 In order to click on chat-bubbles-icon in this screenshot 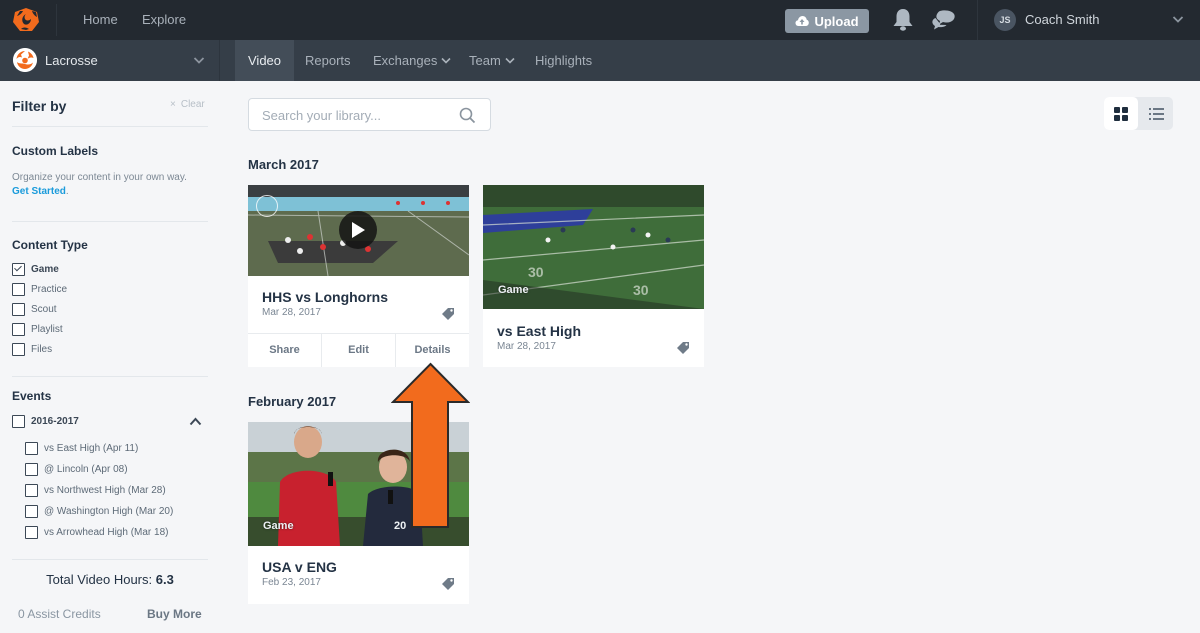, I will do `click(943, 20)`.